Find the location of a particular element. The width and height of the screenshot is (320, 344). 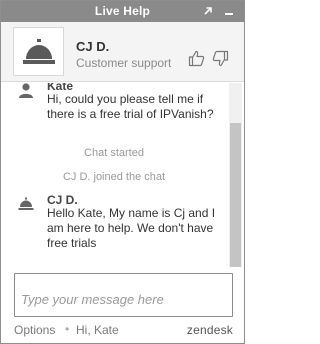

minimize-icon is located at coordinates (229, 11).